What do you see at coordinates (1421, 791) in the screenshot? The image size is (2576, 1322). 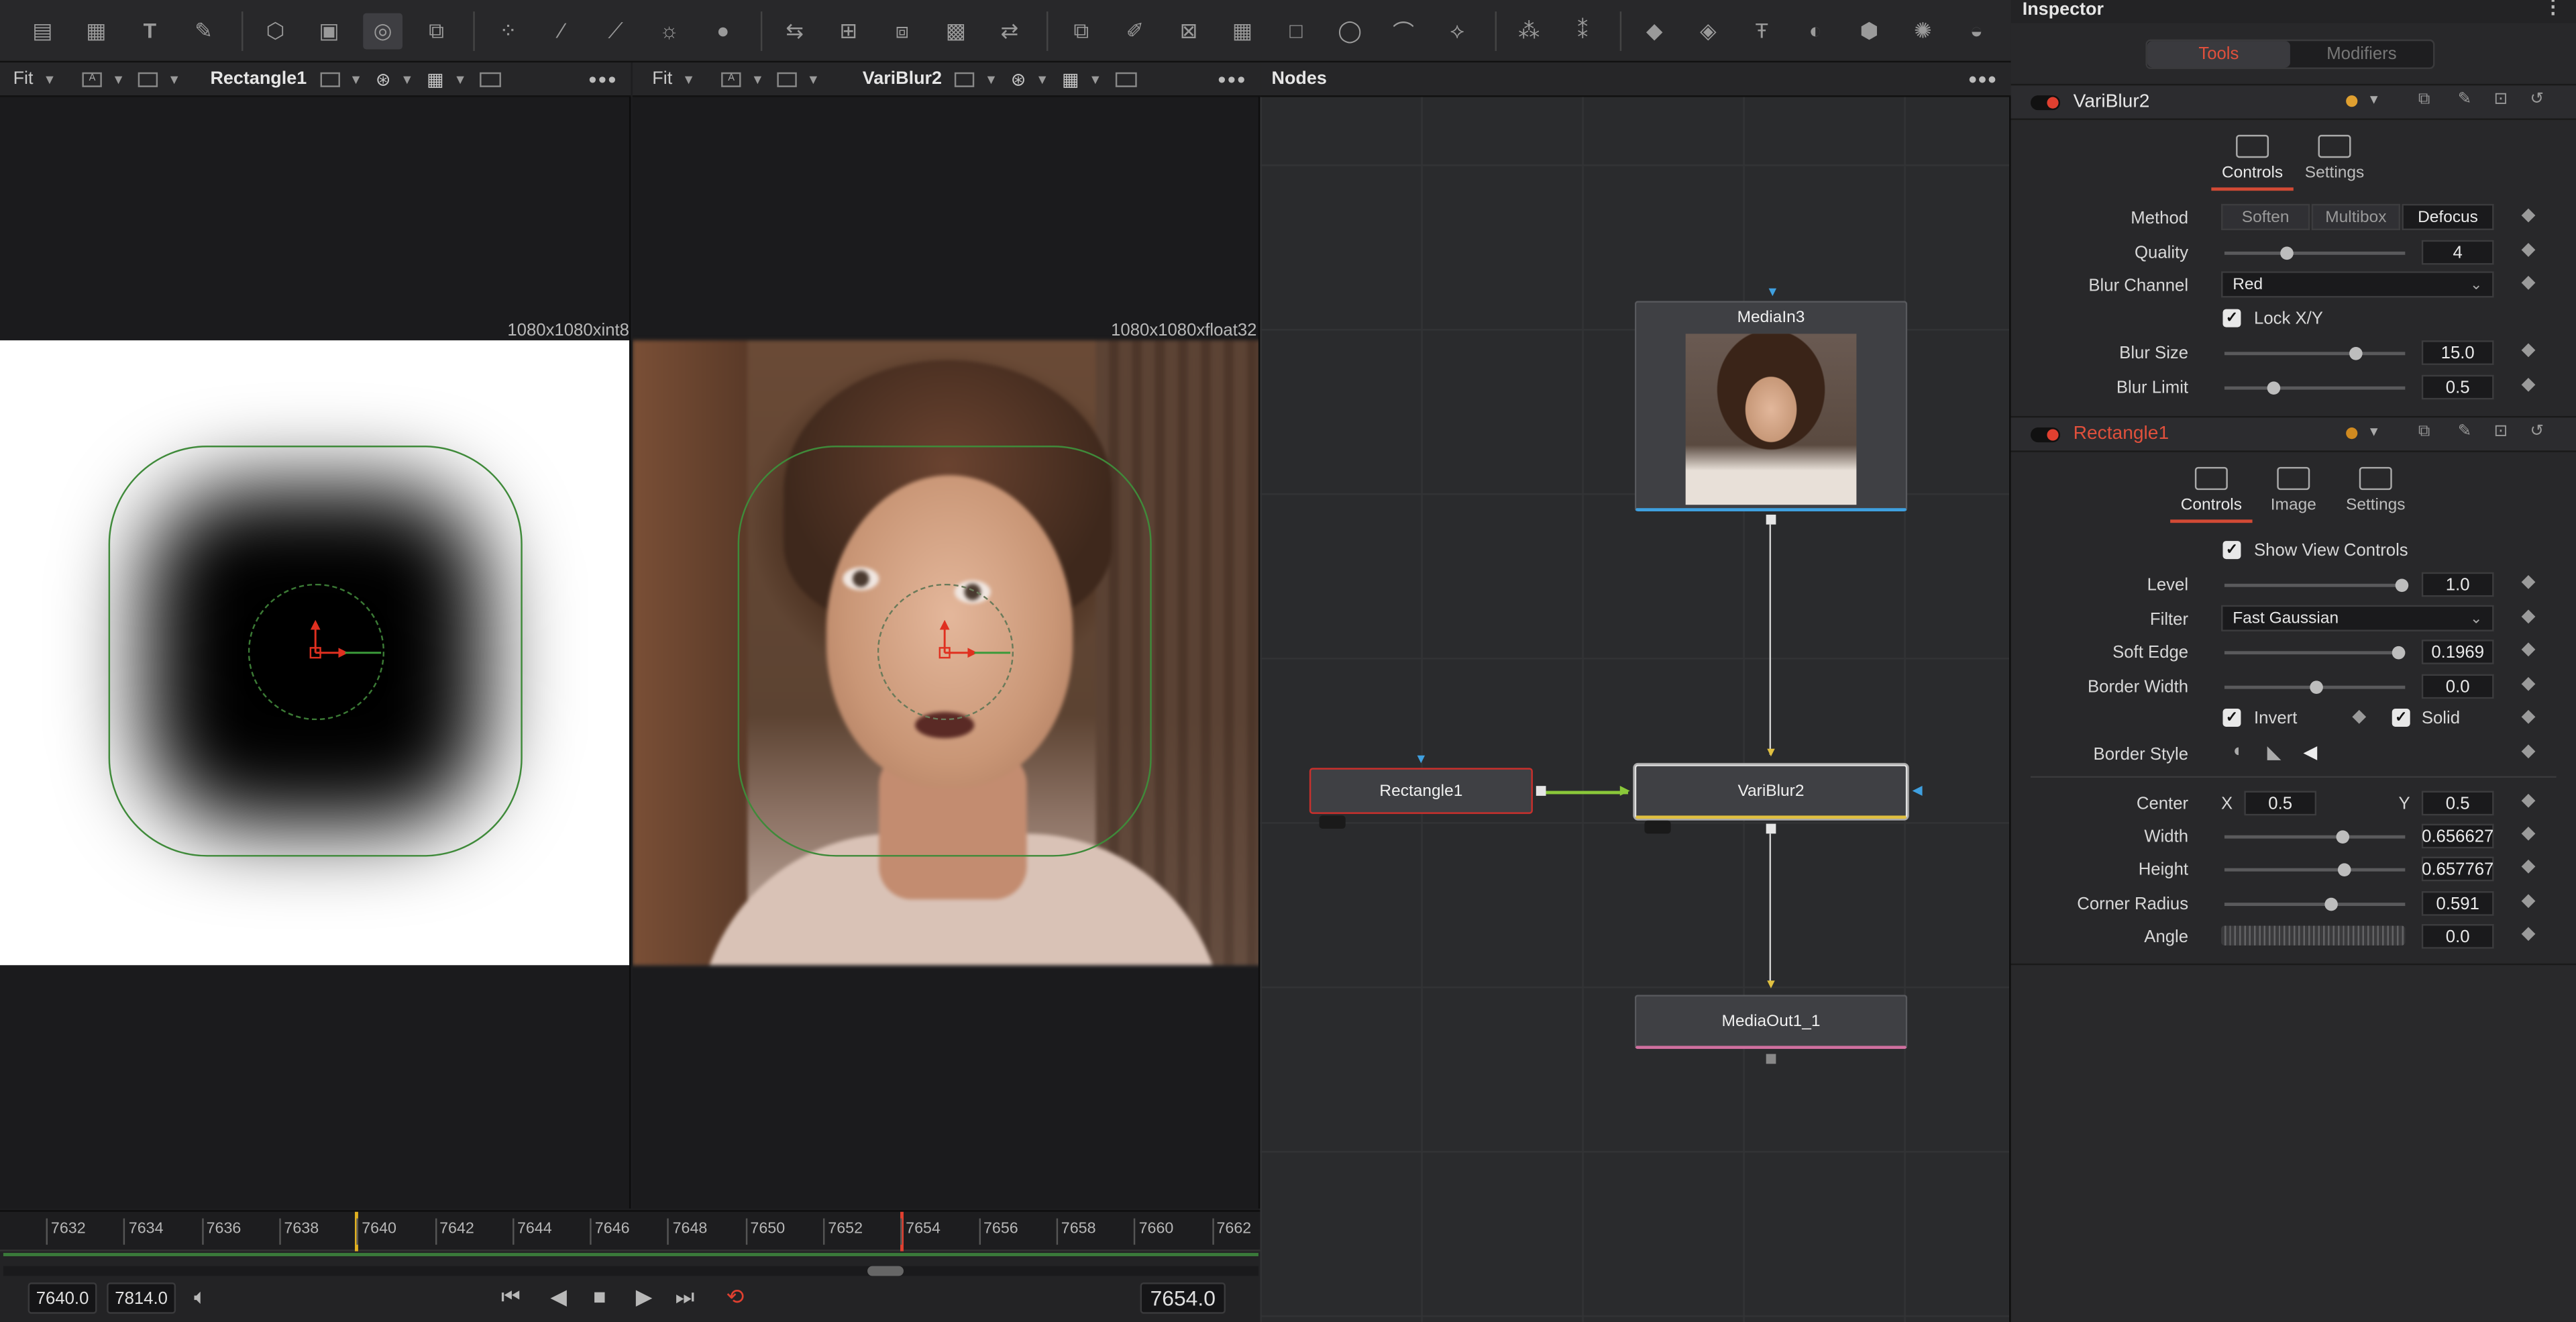 I see `node-rectangle1: Rectangle1` at bounding box center [1421, 791].